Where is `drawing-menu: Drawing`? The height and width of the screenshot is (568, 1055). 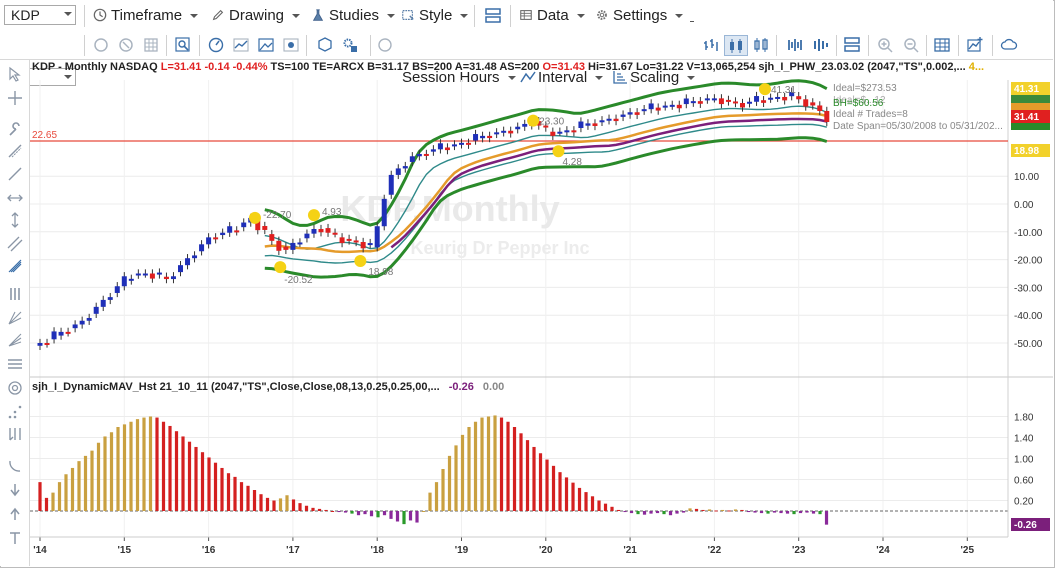 drawing-menu: Drawing is located at coordinates (255, 16).